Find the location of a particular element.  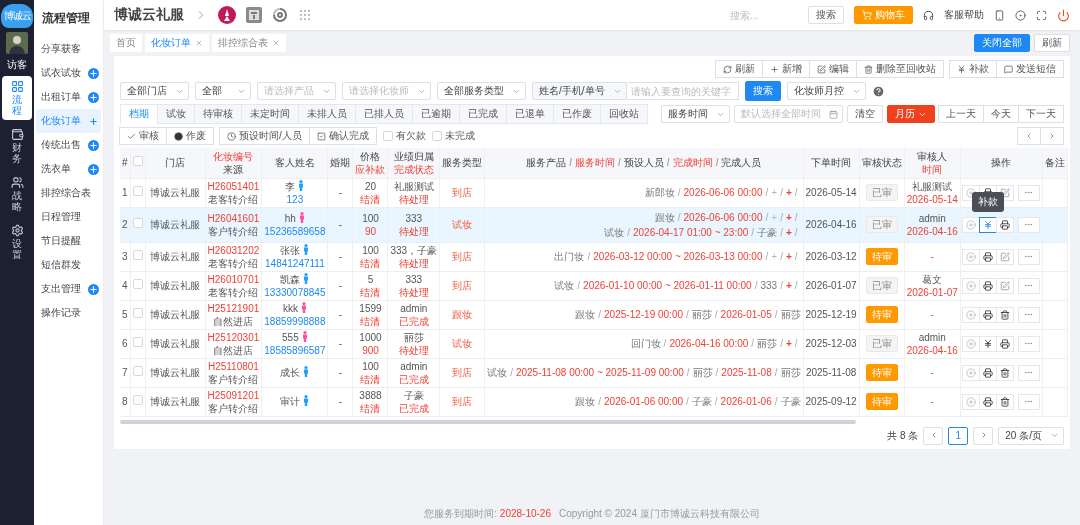

column-header: 审核状态 is located at coordinates (881, 163).